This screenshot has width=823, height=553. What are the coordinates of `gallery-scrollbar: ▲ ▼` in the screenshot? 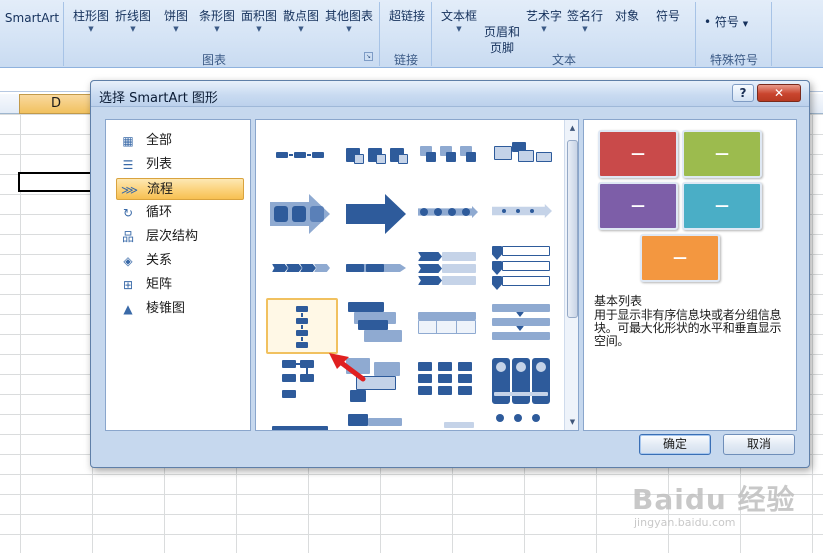 It's located at (571, 275).